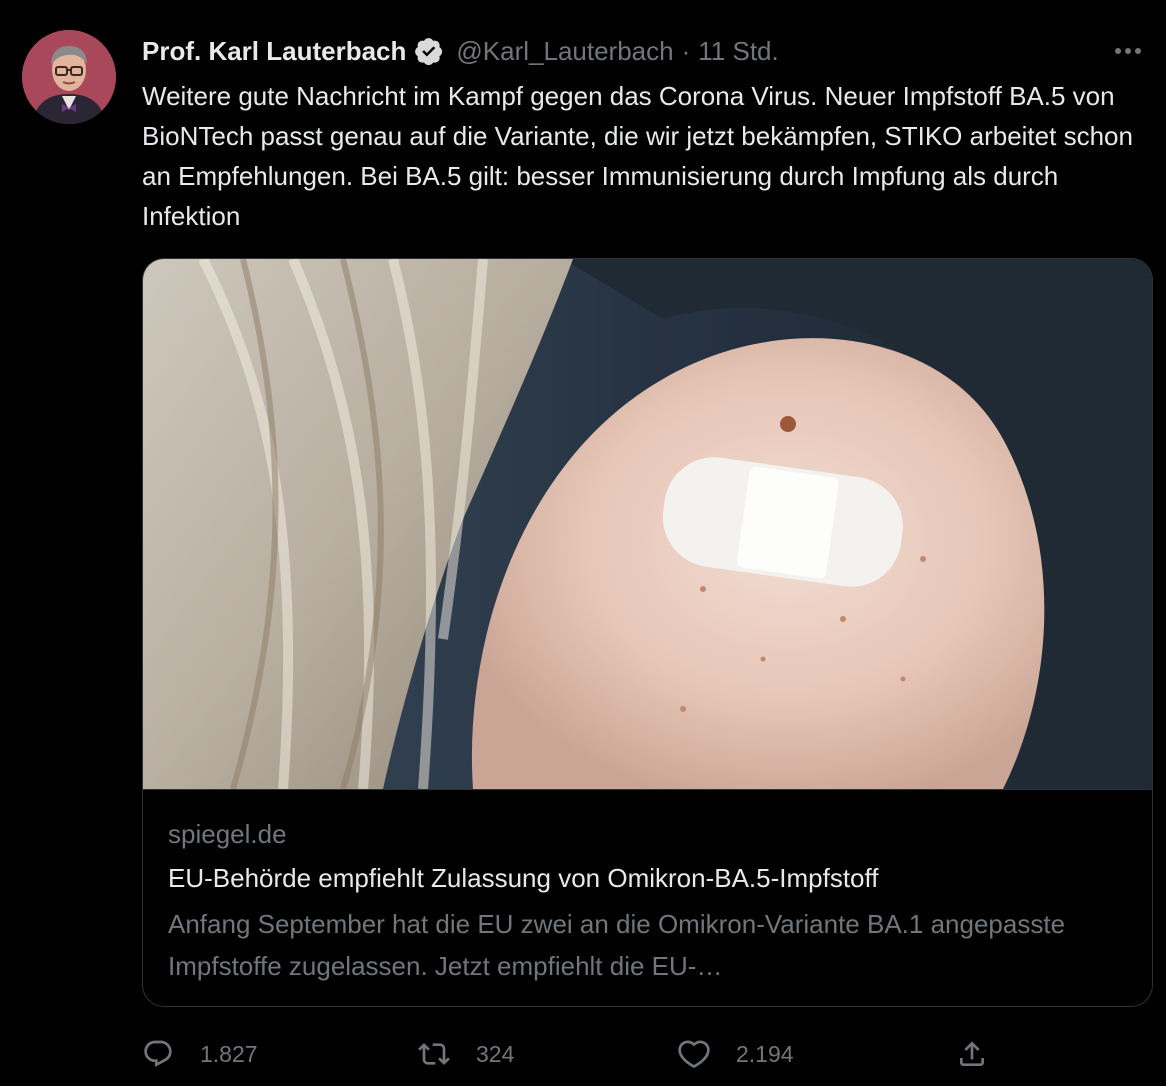 This screenshot has height=1086, width=1166. What do you see at coordinates (564, 51) in the screenshot?
I see `author-handle: @Karl_Lauterbach` at bounding box center [564, 51].